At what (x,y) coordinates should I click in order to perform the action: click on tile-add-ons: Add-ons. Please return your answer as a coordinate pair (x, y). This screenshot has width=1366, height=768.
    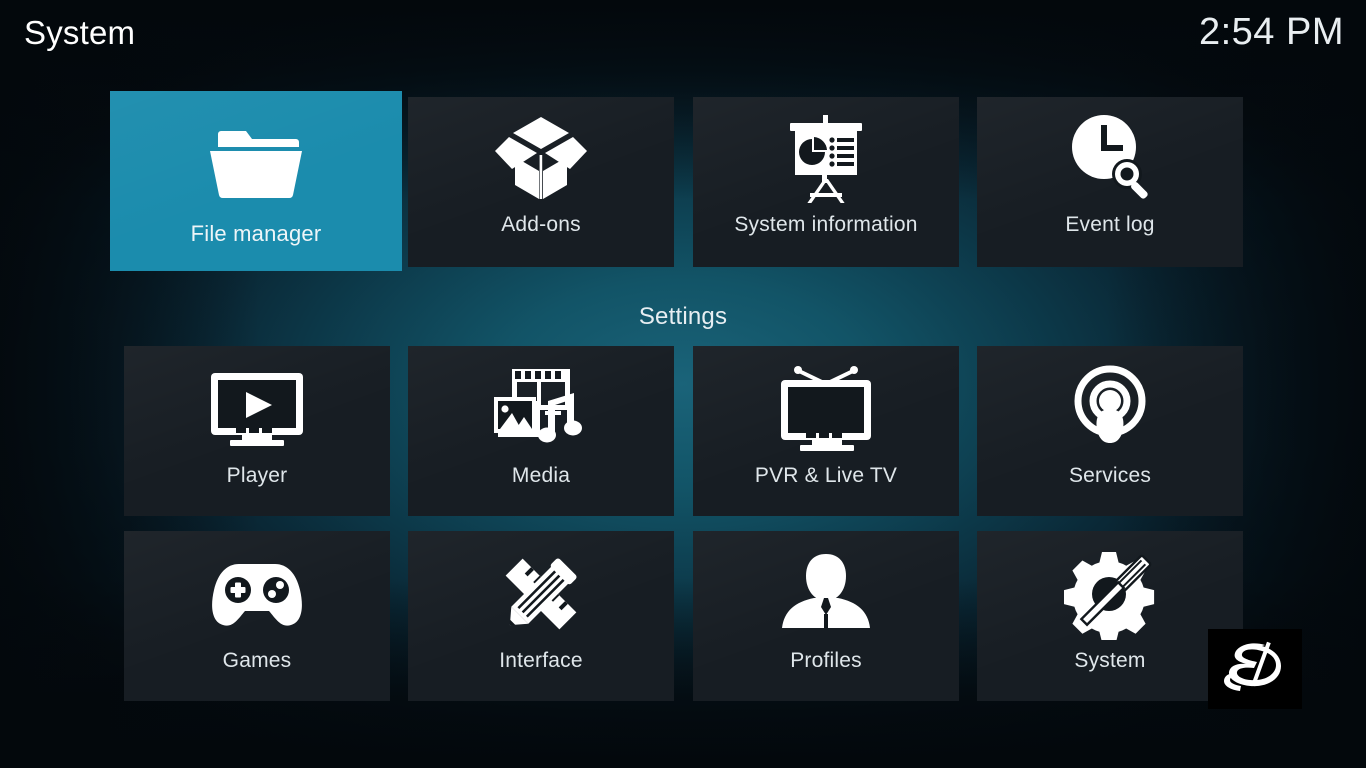
    Looking at the image, I should click on (541, 182).